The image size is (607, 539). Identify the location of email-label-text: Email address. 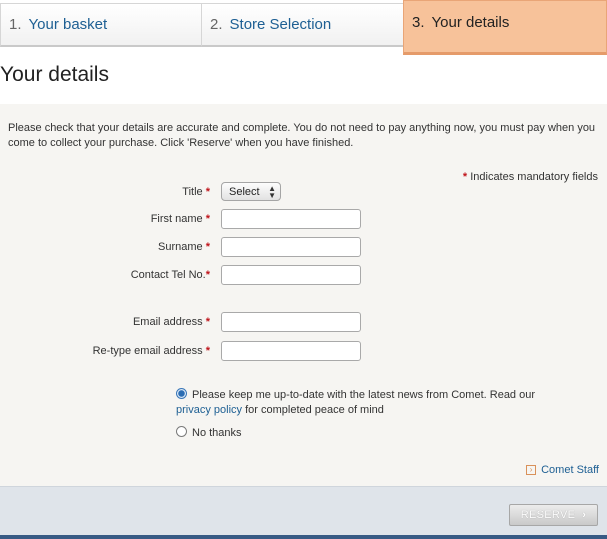
(167, 322).